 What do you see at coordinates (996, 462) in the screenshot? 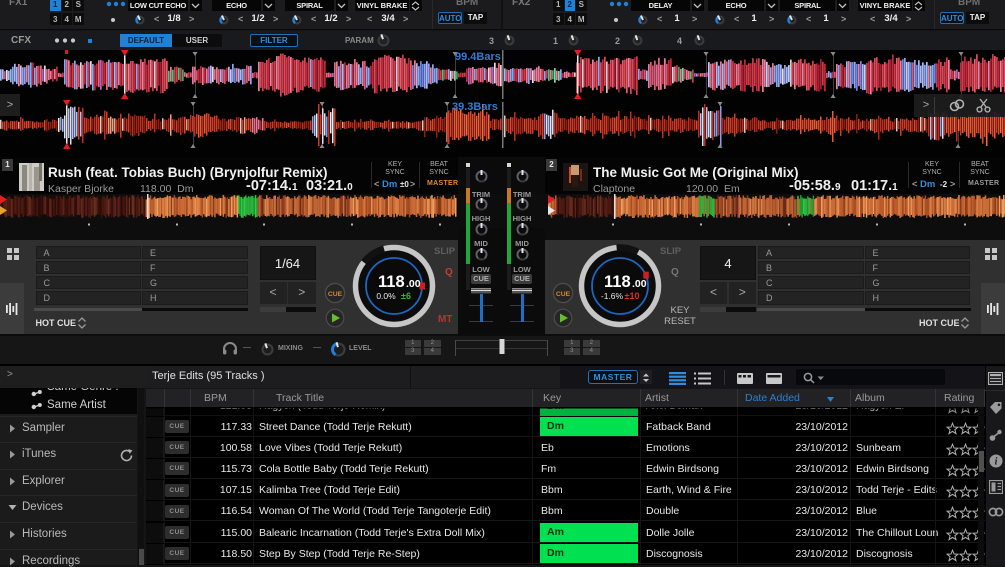
I see `svg-text: i` at bounding box center [996, 462].